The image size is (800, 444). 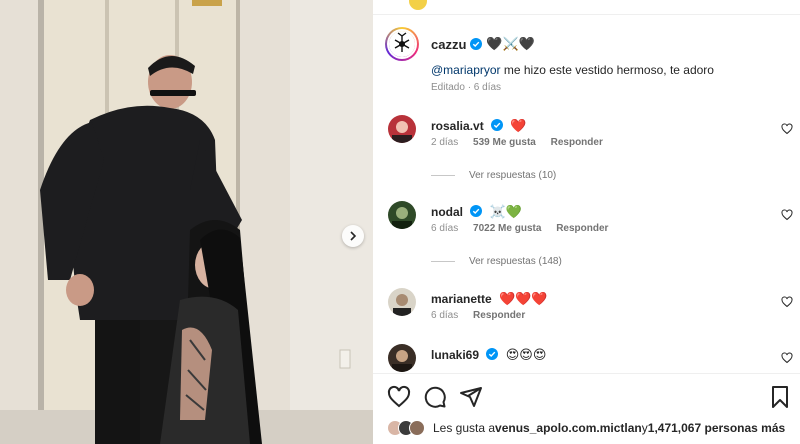 I want to click on post-edited-meta: Editado · 6 días, so click(x=466, y=87).